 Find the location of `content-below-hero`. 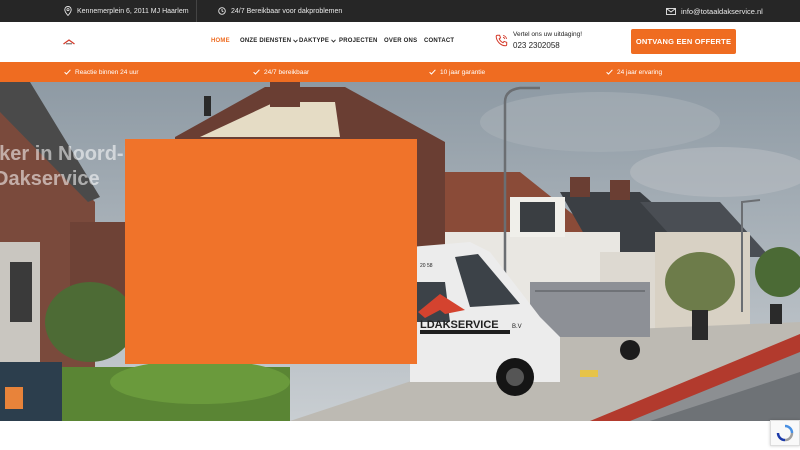

content-below-hero is located at coordinates (400, 435).